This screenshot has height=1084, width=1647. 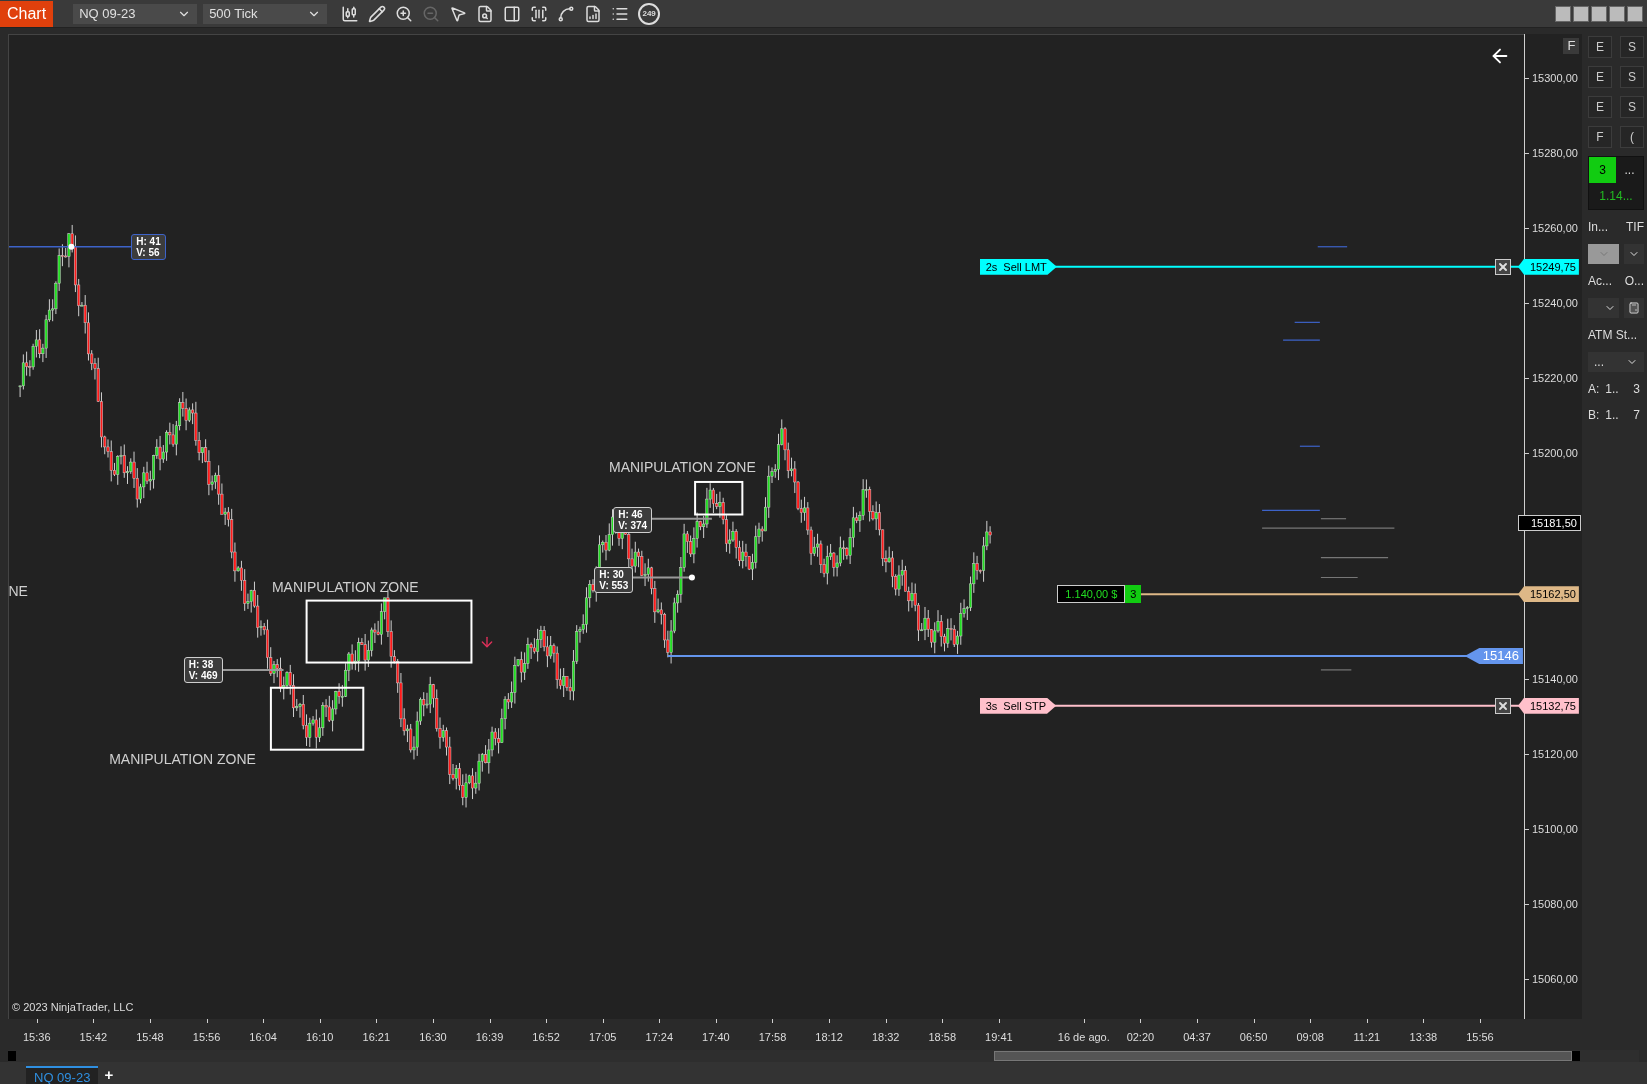 What do you see at coordinates (376, 1037) in the screenshot?
I see `time-tick-label: 16:21` at bounding box center [376, 1037].